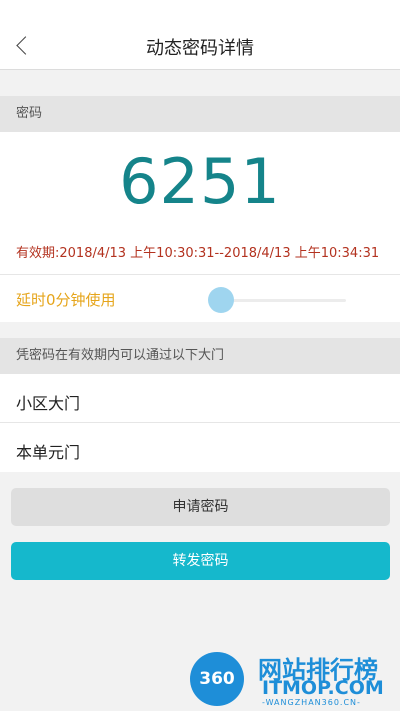  Describe the element at coordinates (200, 356) in the screenshot. I see `doors-section-heading: 凭密码在有效期内可以通过以下大门` at that location.